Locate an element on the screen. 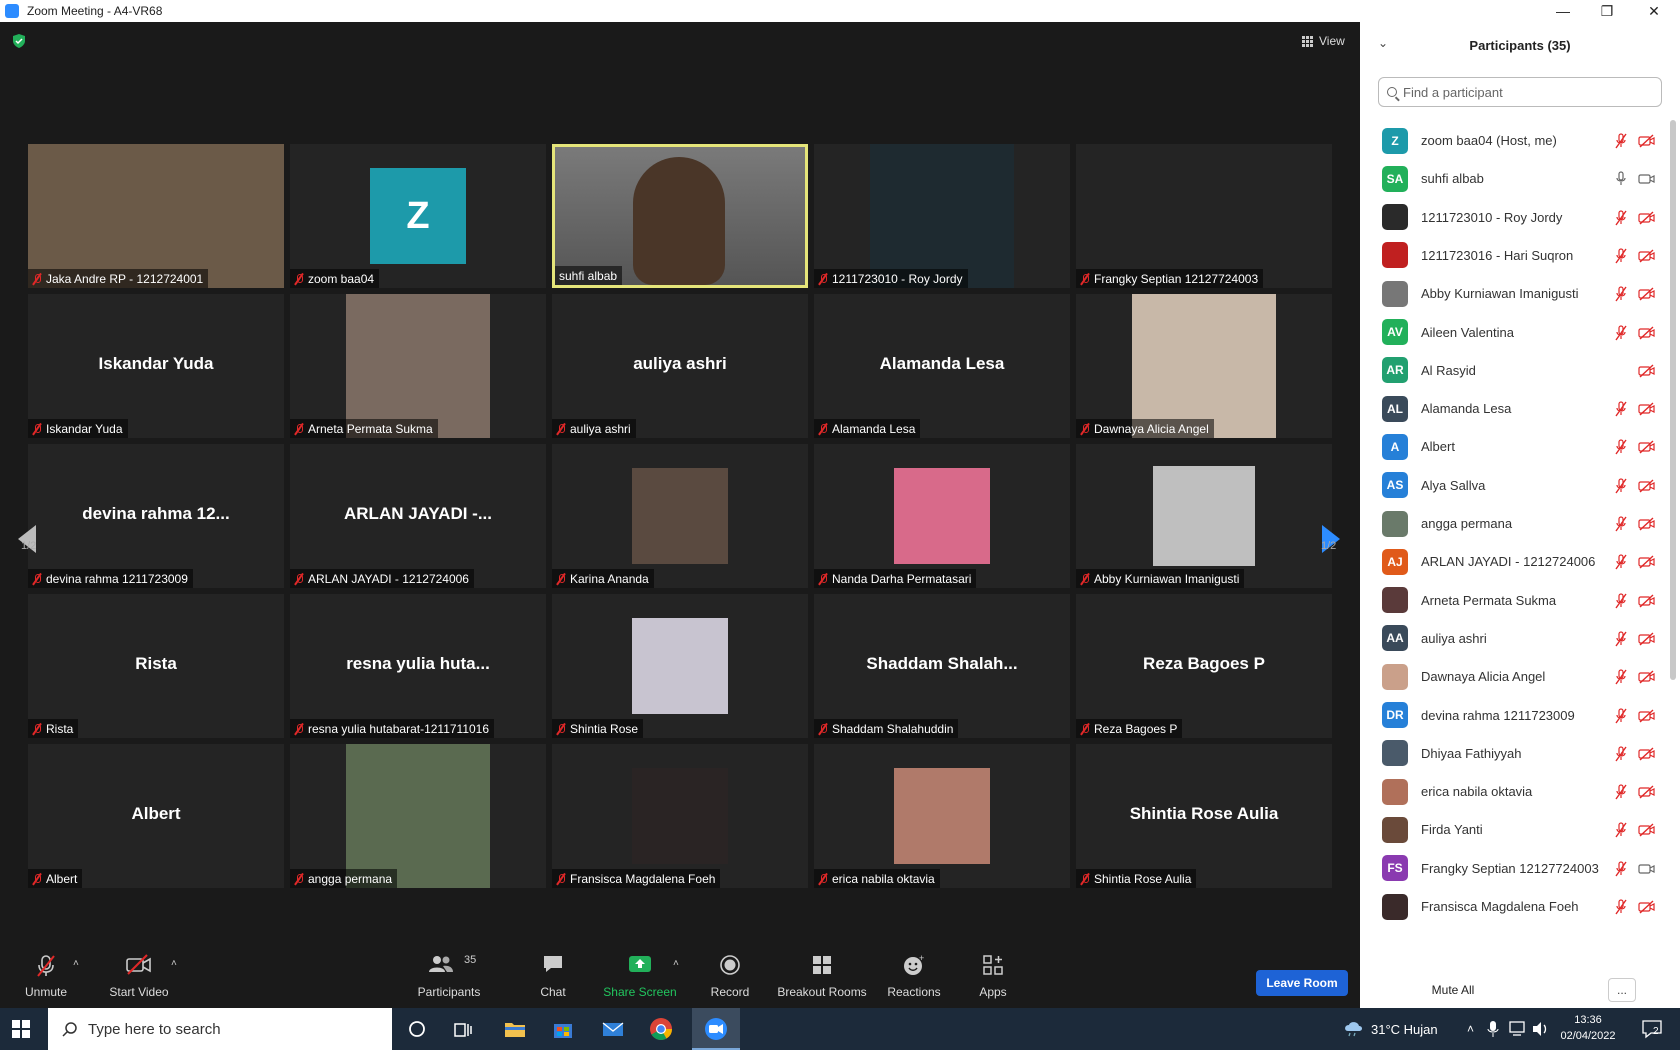 This screenshot has height=1050, width=1680. task-view-icon is located at coordinates (463, 1029).